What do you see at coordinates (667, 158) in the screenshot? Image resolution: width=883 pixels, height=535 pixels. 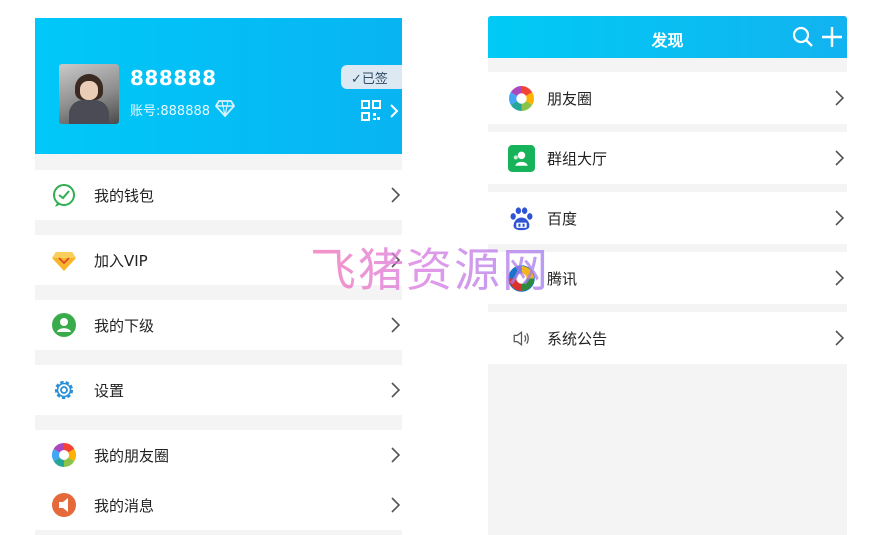 I see `discover-item-group-hall: 群组大厅` at bounding box center [667, 158].